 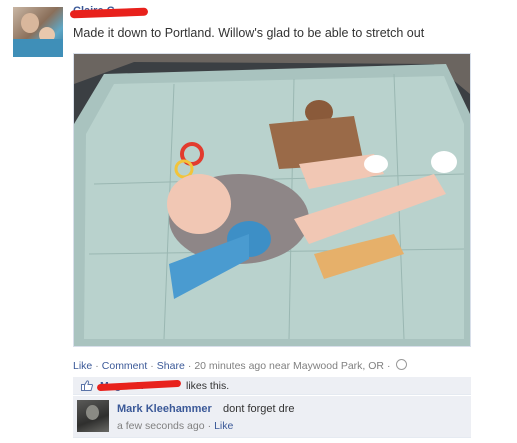 What do you see at coordinates (272, 386) in the screenshot?
I see `likes-summary: Megan H likes this.` at bounding box center [272, 386].